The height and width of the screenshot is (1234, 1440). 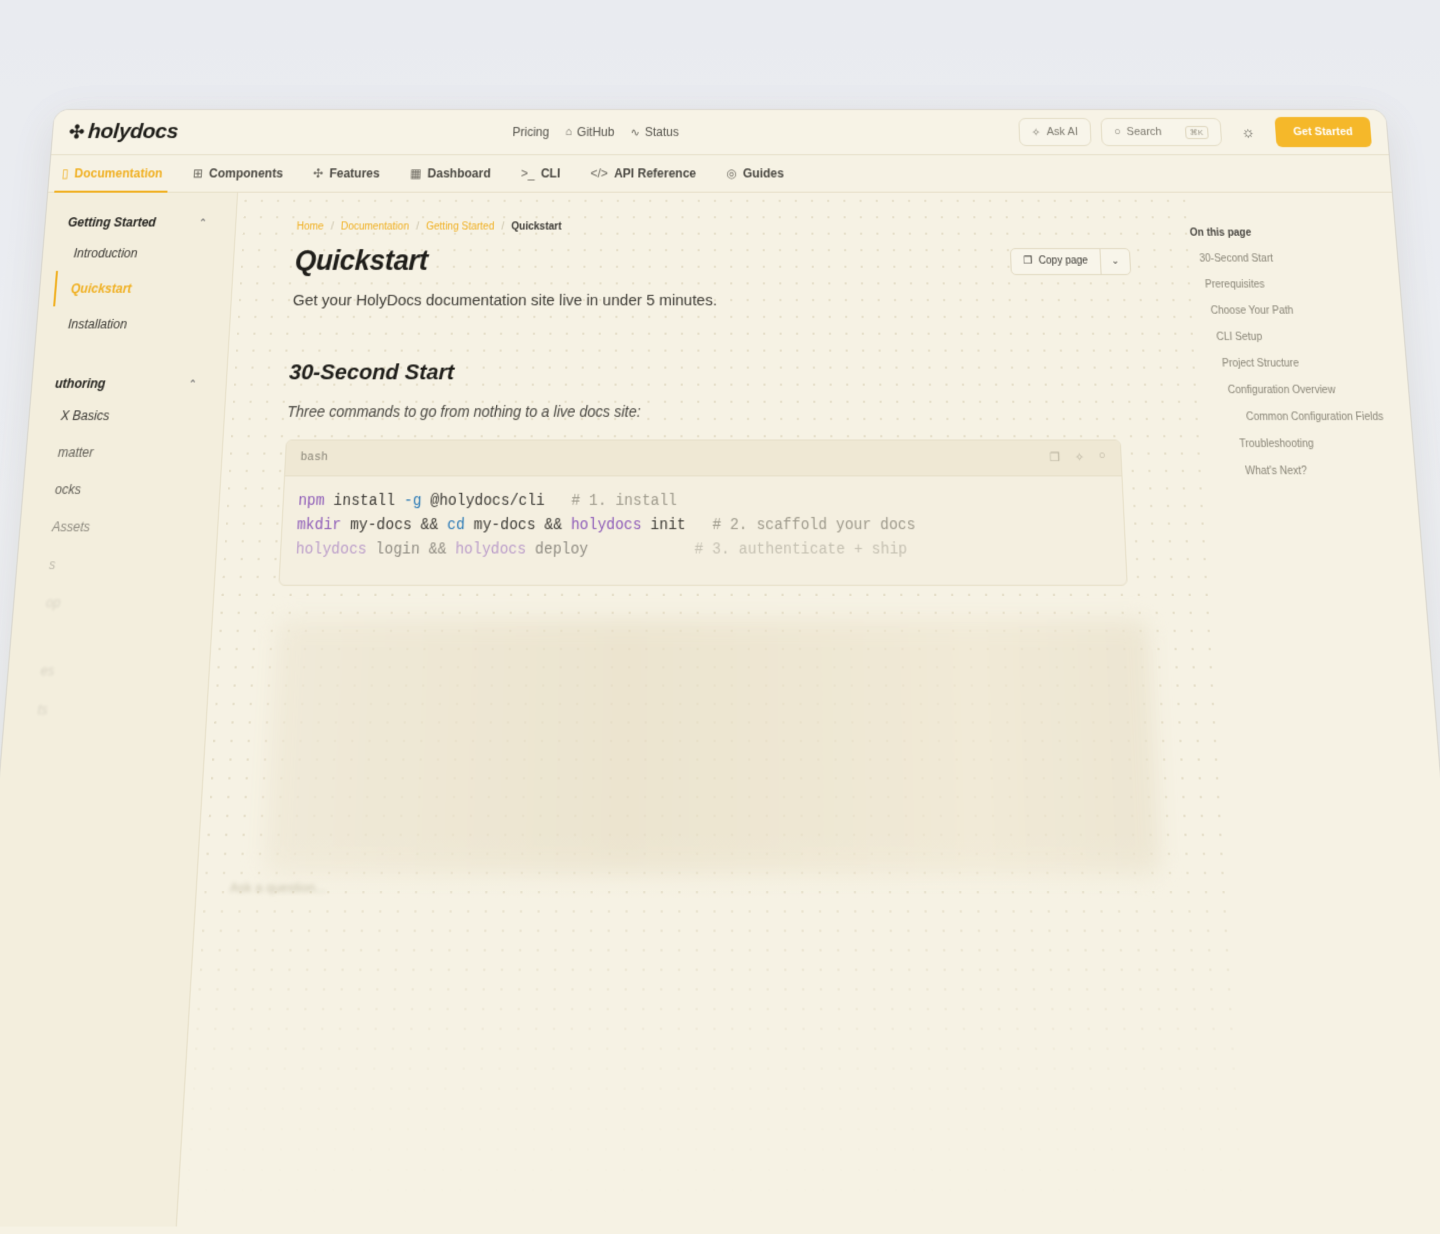 I want to click on toc-item: Configuration Overview, so click(x=1304, y=391).